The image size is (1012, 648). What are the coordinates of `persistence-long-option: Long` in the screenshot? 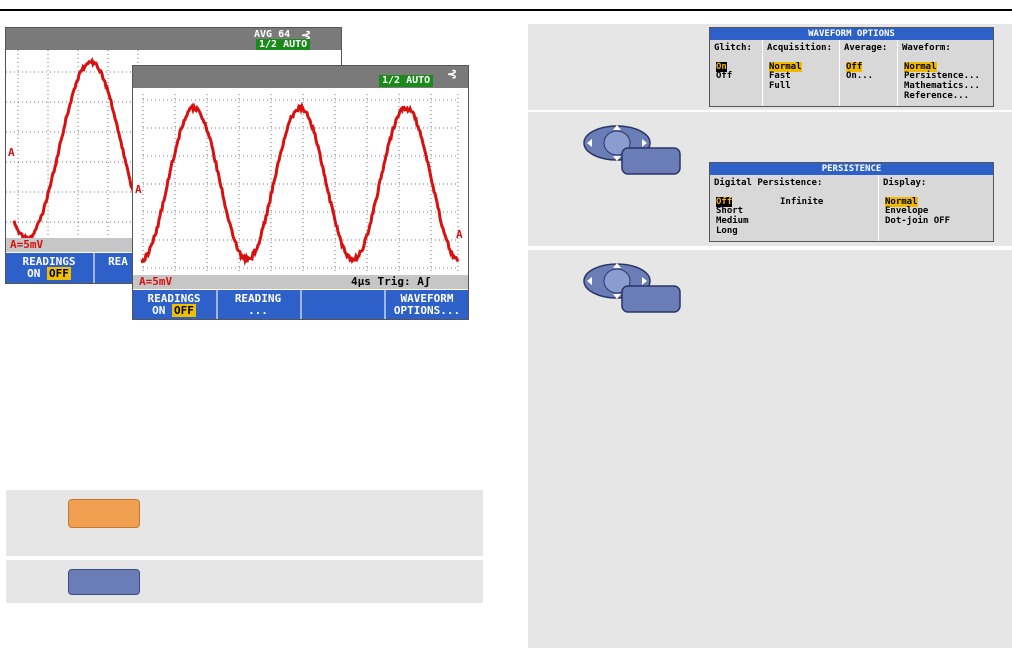 It's located at (727, 231).